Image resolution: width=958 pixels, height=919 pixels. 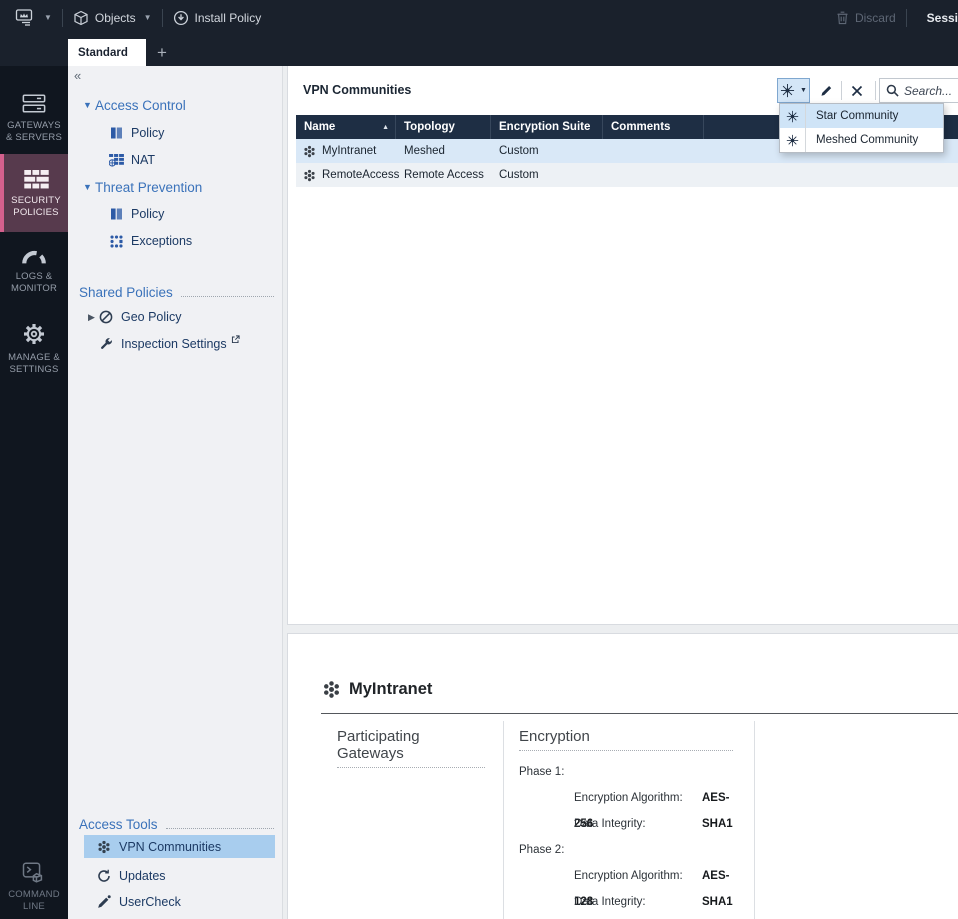 What do you see at coordinates (170, 846) in the screenshot?
I see `tree-item-label: VPN Communities` at bounding box center [170, 846].